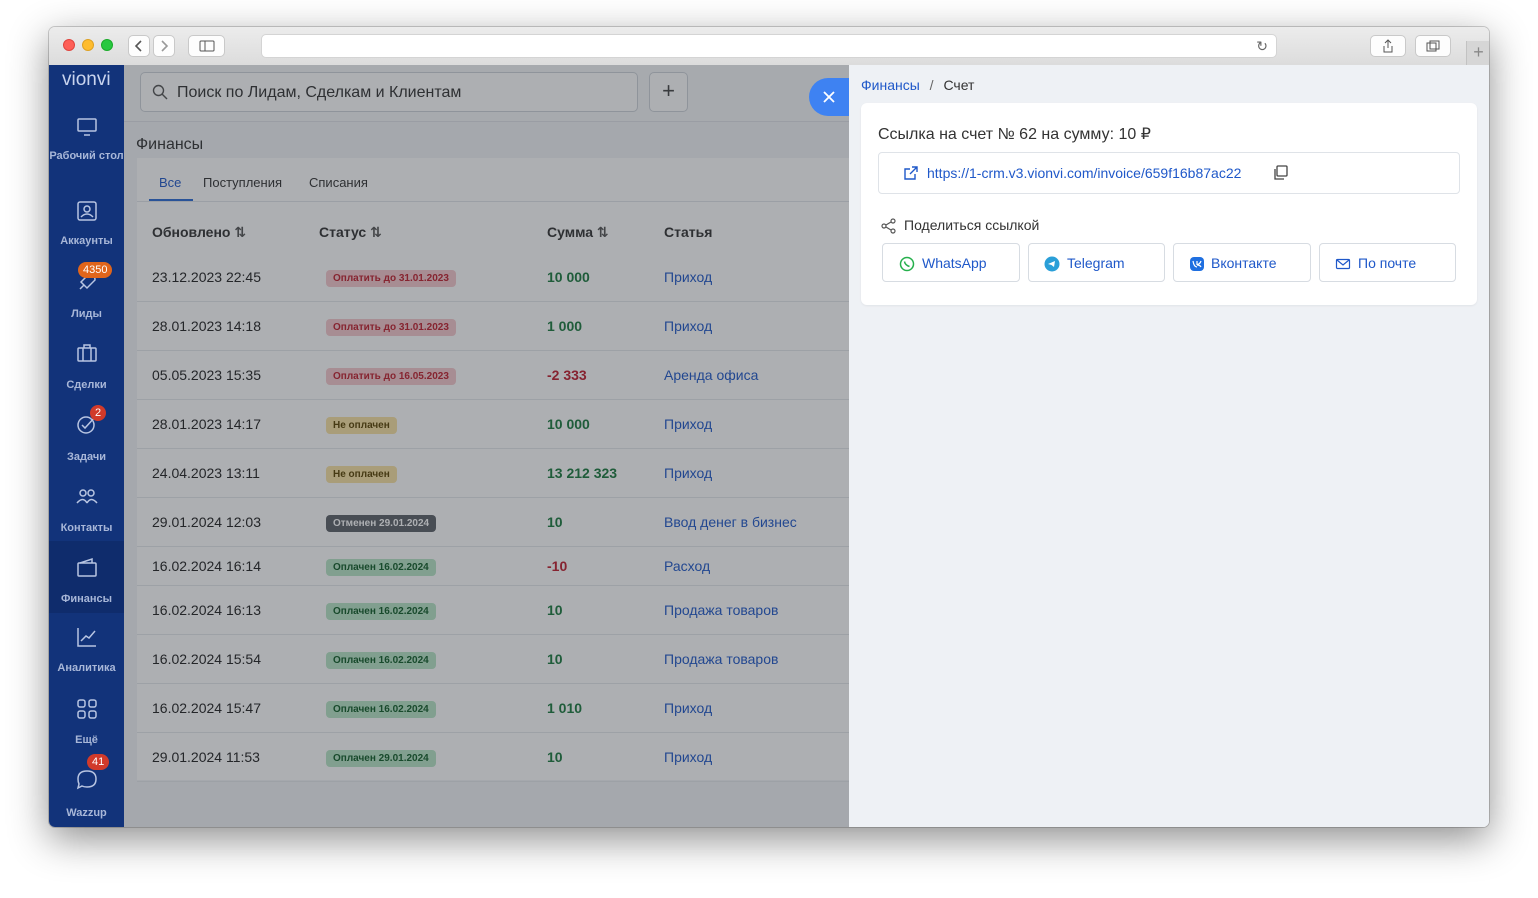  What do you see at coordinates (1096, 262) in the screenshot?
I see `share-telegram-button: Telegram` at bounding box center [1096, 262].